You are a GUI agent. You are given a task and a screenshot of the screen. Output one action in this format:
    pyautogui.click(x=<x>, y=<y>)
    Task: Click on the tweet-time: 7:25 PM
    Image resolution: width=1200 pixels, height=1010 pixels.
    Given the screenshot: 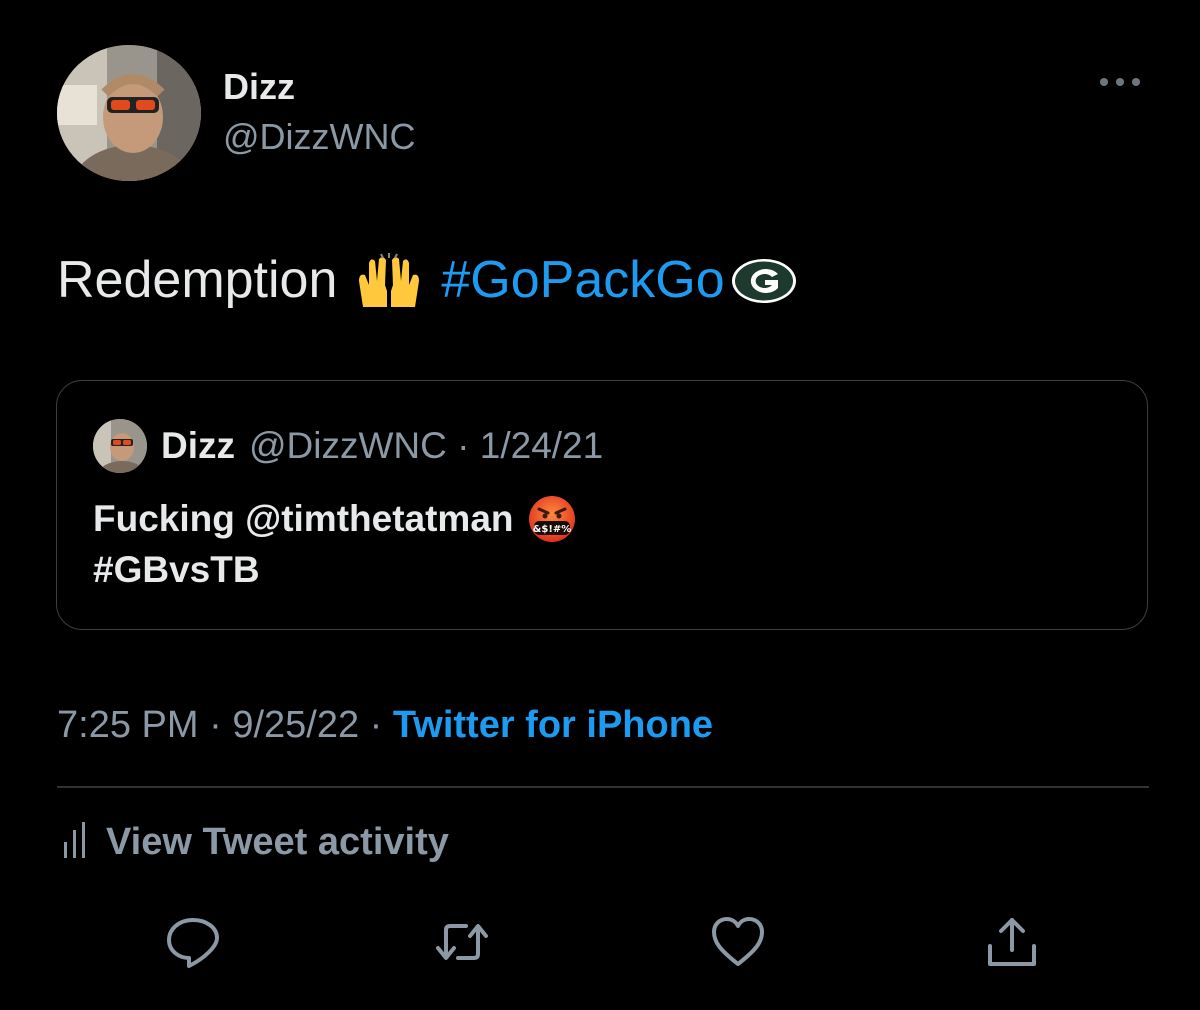 What is the action you would take?
    pyautogui.click(x=128, y=725)
    